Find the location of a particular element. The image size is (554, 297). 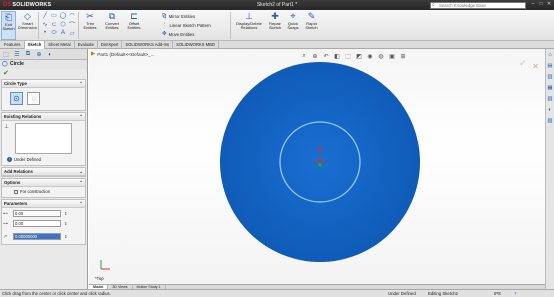

fillet-icon: ⌒ is located at coordinates (72, 24).